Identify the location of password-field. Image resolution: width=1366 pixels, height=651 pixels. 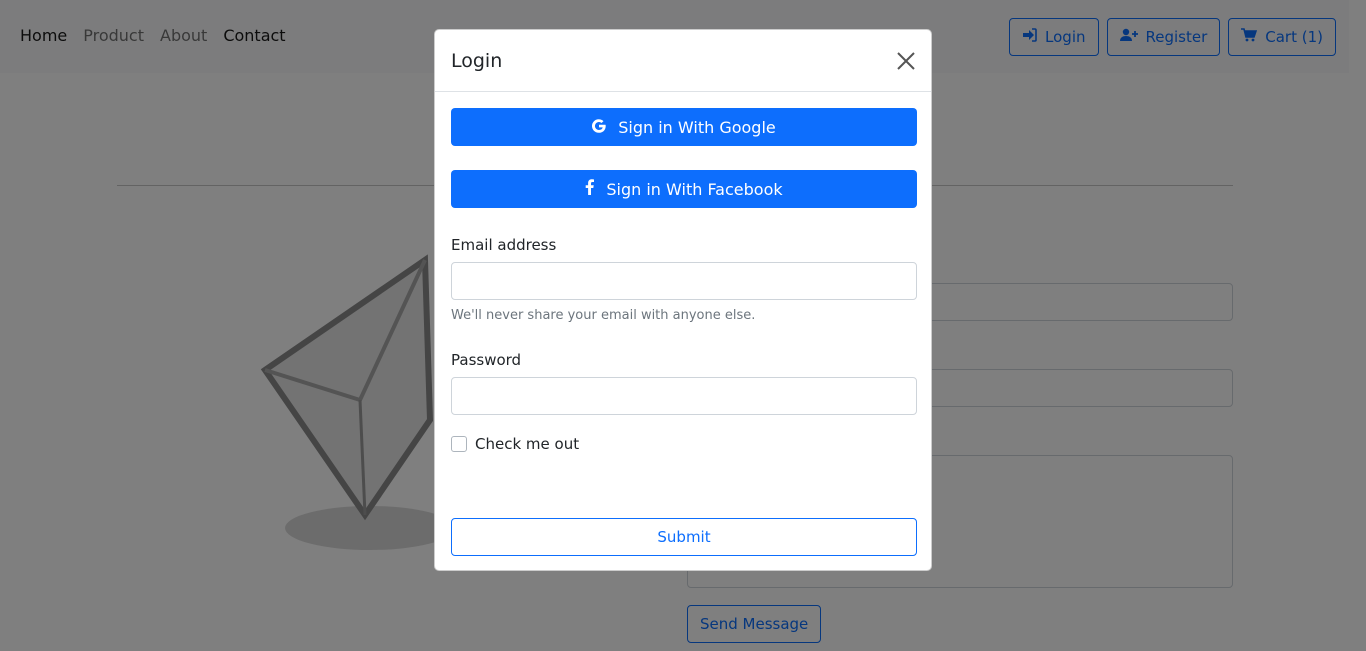
(684, 396).